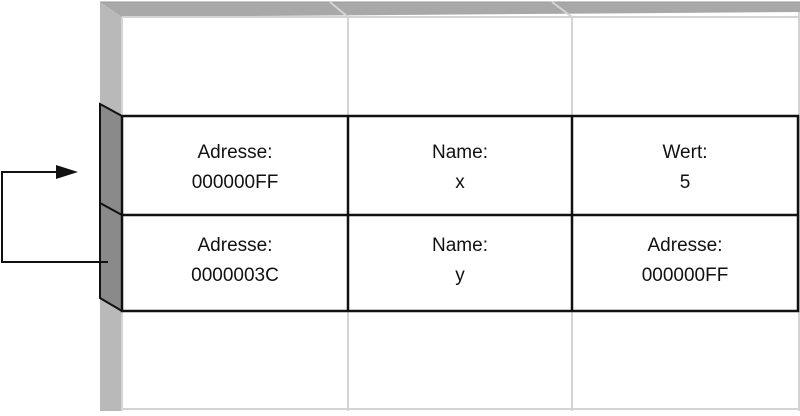 The height and width of the screenshot is (416, 800). I want to click on cell-row1-address: Adresse: 000000FF, so click(235, 168).